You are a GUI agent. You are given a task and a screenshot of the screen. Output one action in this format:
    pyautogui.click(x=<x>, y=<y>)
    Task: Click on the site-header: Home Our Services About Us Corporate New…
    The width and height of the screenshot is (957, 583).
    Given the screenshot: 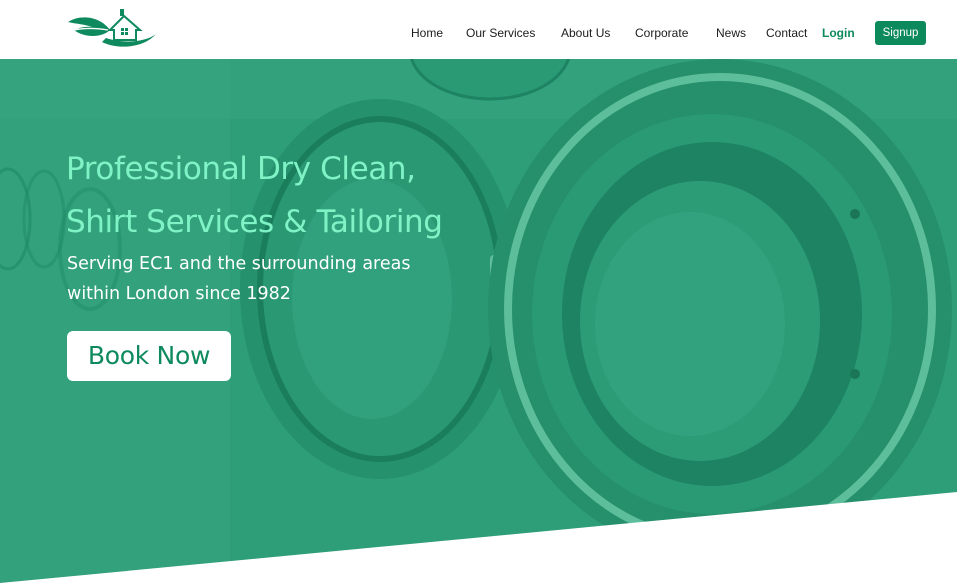 What is the action you would take?
    pyautogui.click(x=478, y=29)
    